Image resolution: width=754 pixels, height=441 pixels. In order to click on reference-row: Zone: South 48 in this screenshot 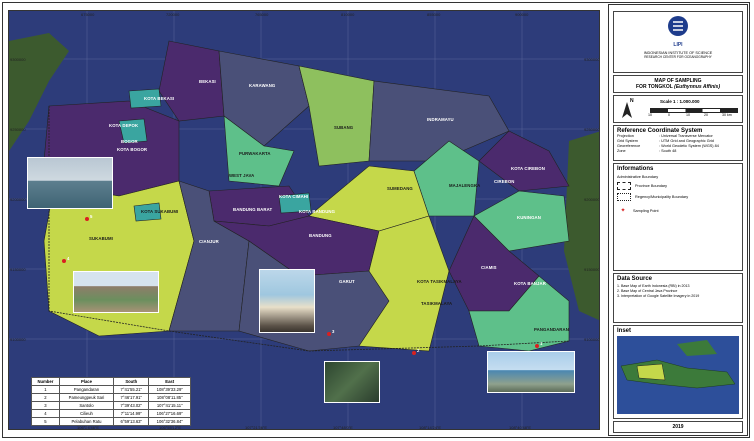, I will do `click(647, 151)`.